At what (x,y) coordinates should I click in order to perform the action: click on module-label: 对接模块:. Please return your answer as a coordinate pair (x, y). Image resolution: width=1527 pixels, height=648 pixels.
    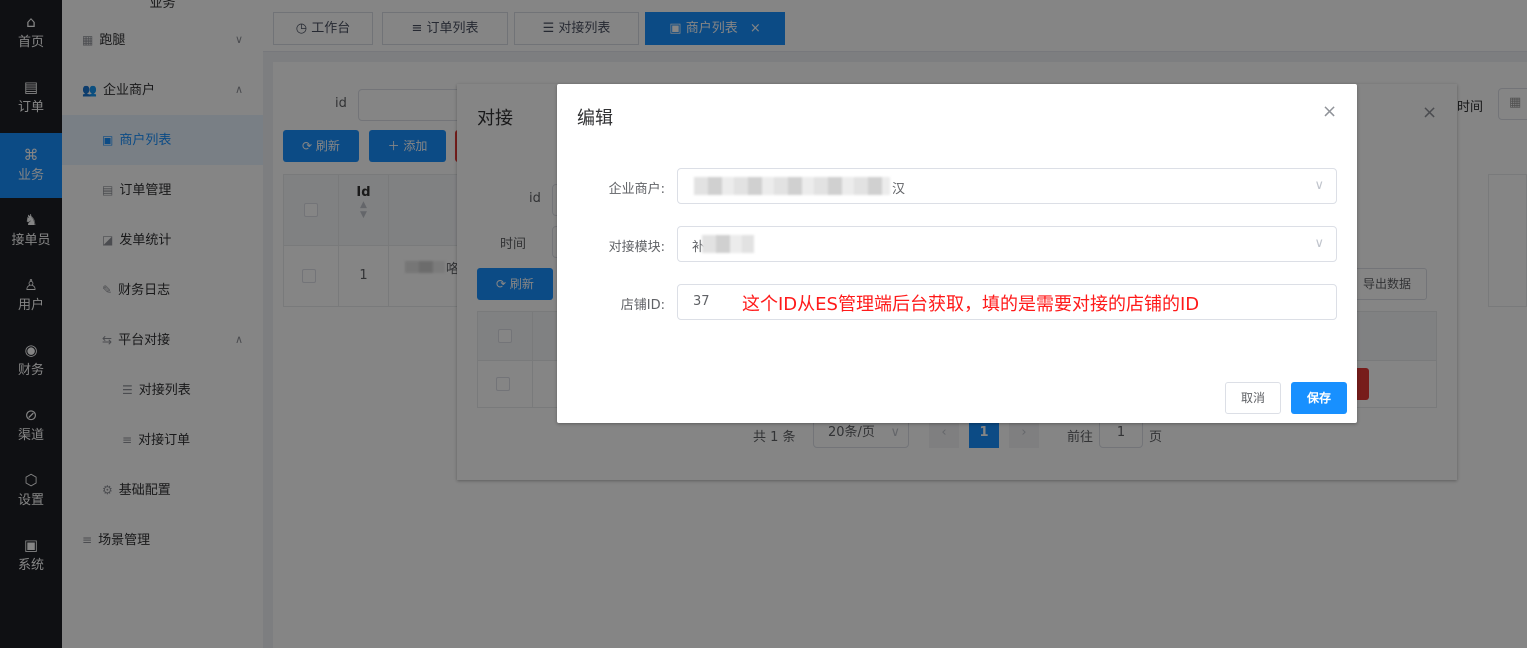
    Looking at the image, I should click on (636, 247).